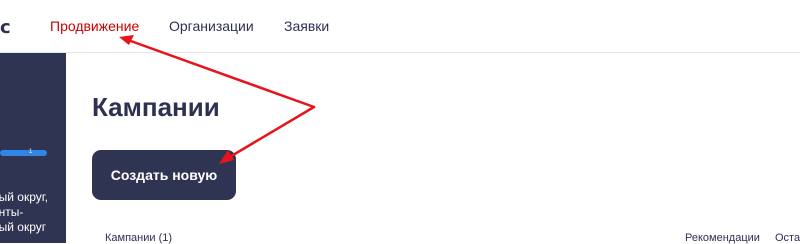 The image size is (800, 244). Describe the element at coordinates (12, 212) in the screenshot. I see `region-text-line: анты-` at that location.